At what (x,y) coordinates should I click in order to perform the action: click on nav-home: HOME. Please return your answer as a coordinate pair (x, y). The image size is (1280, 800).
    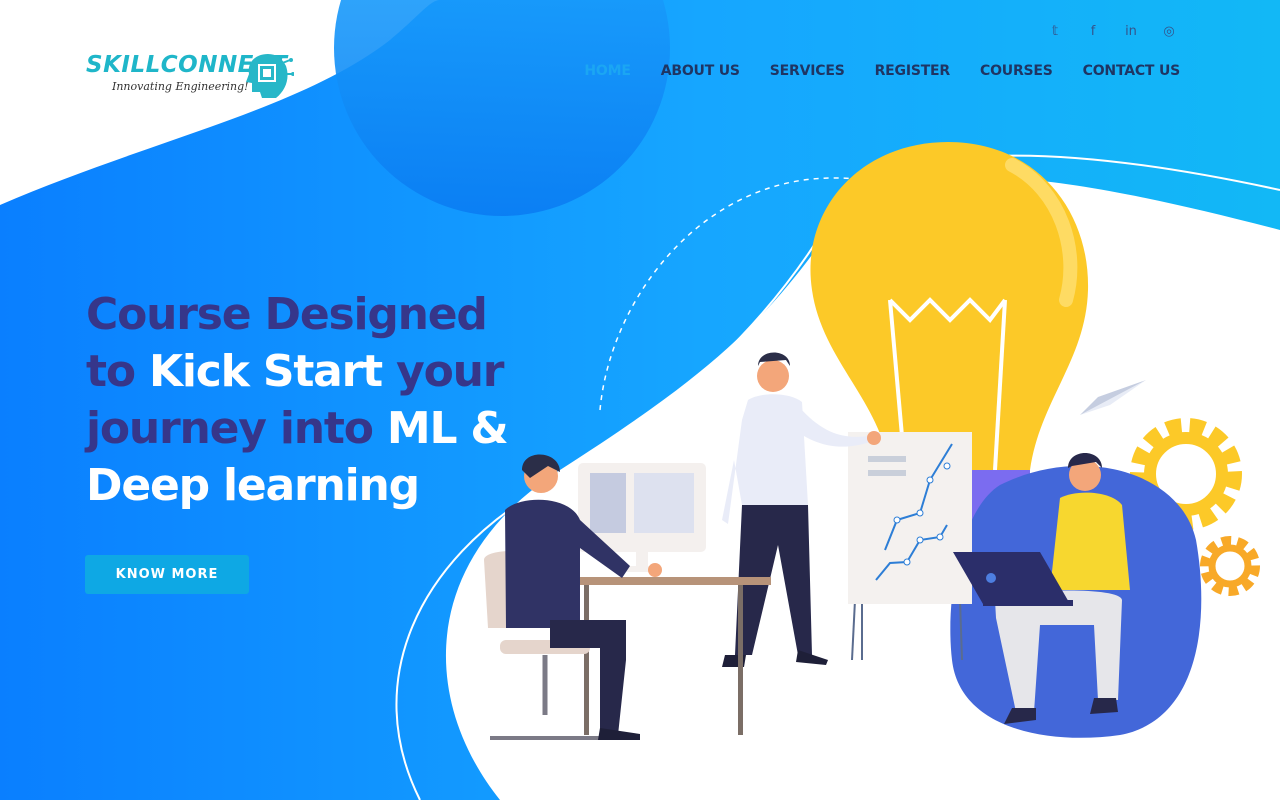
    Looking at the image, I should click on (607, 71).